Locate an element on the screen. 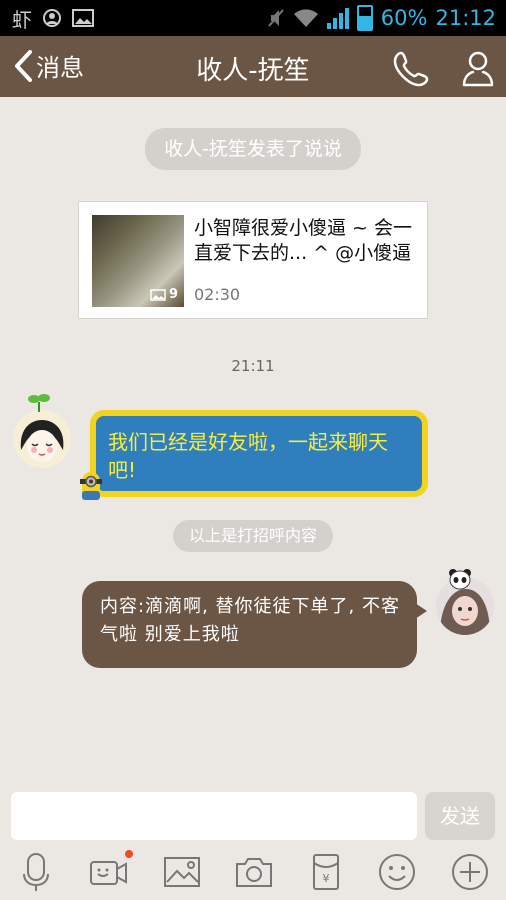 The width and height of the screenshot is (506, 900). greeting-notice: 以上是打招呼内容 is located at coordinates (253, 536).